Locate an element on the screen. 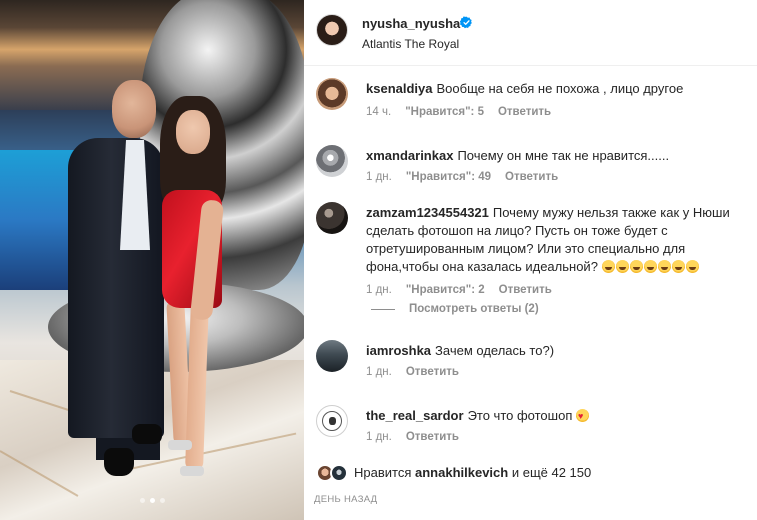 The image size is (757, 520). comment-likes: "Нравится": 2 is located at coordinates (445, 290).